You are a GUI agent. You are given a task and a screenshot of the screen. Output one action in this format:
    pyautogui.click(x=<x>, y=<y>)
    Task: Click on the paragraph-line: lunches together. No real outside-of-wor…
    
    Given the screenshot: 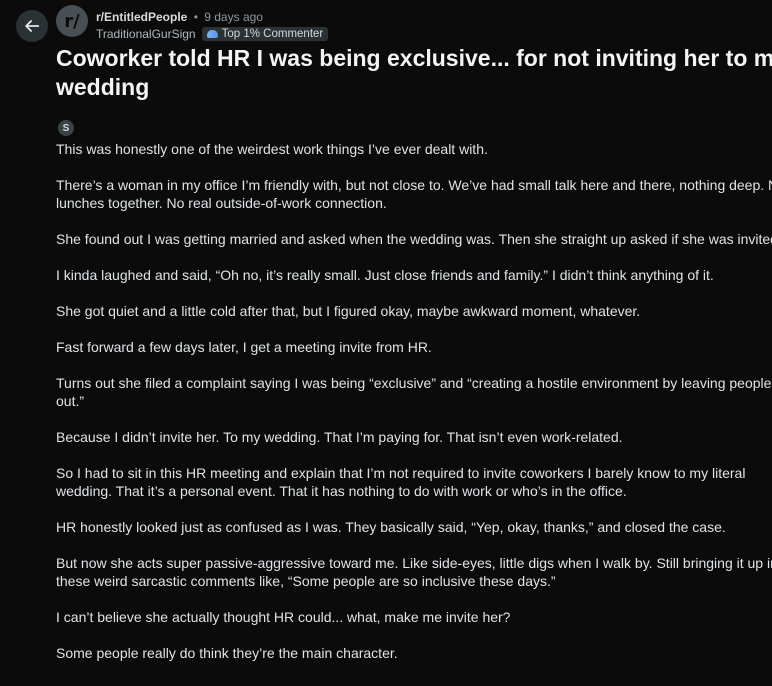 What is the action you would take?
    pyautogui.click(x=221, y=203)
    